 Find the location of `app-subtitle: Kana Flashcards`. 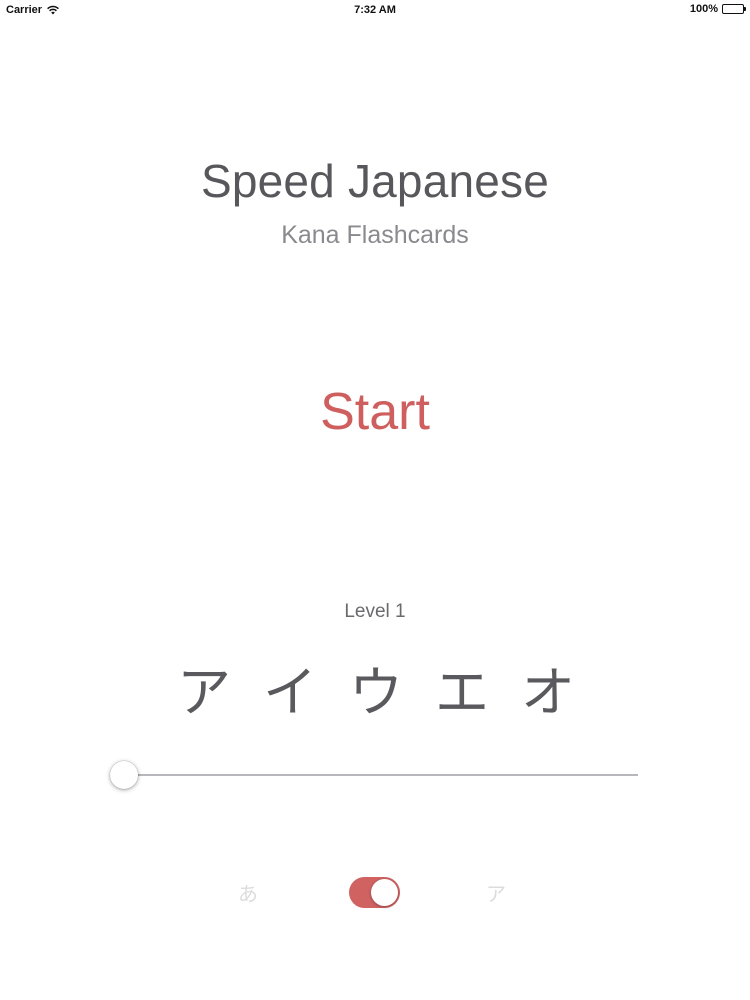

app-subtitle: Kana Flashcards is located at coordinates (375, 235).